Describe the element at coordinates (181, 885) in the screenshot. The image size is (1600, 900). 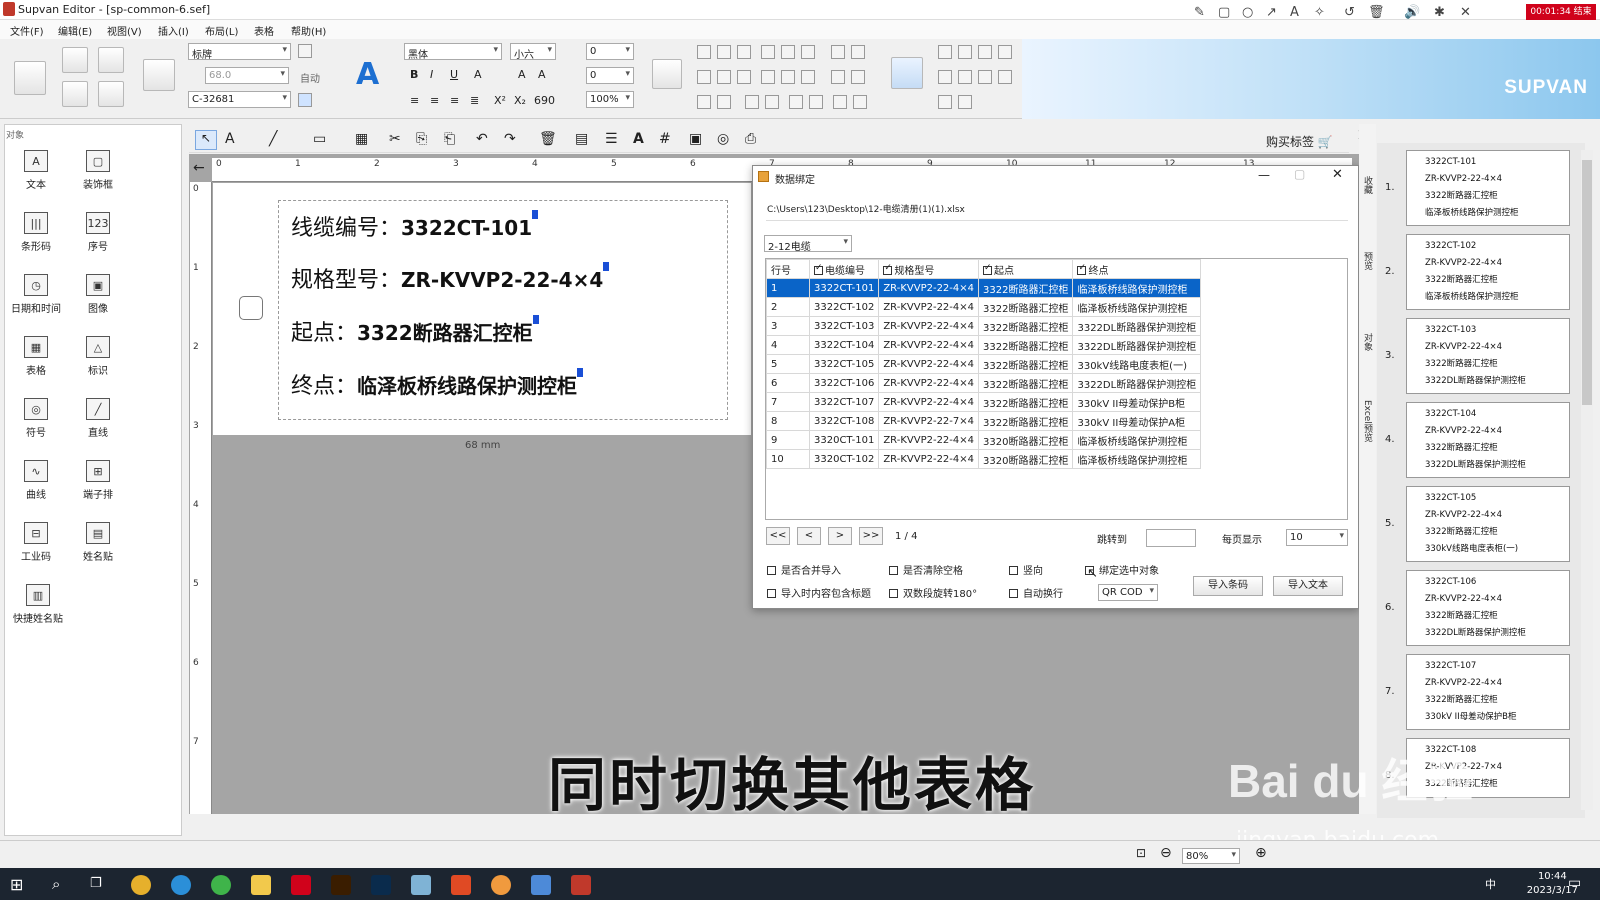
I see `edge-icon` at that location.